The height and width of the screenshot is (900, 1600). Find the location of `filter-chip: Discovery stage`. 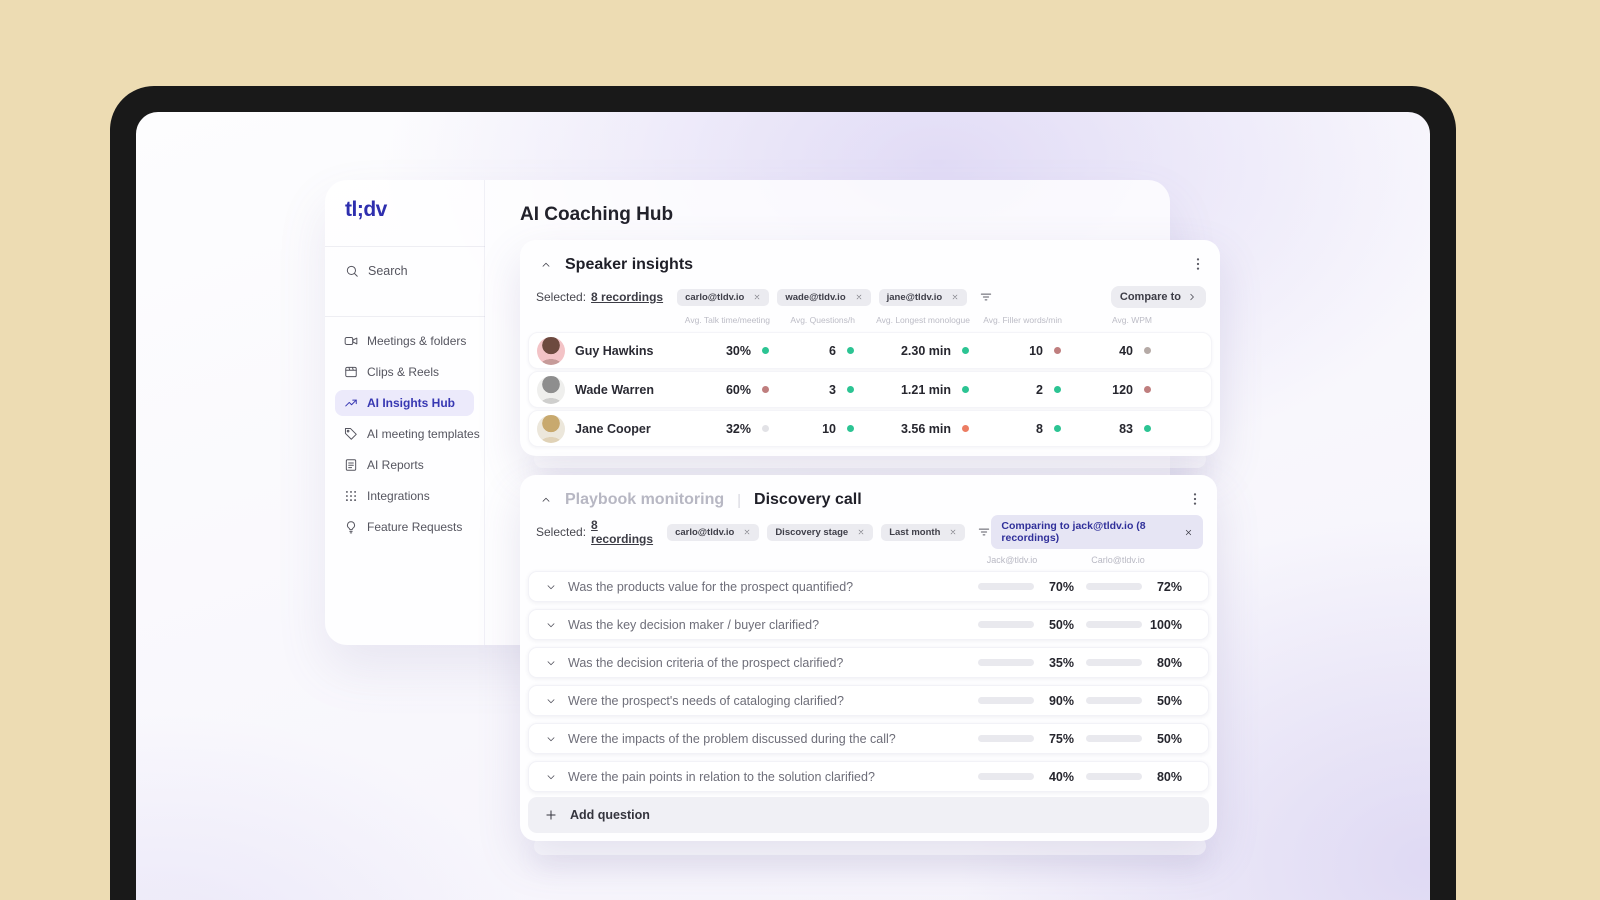

filter-chip: Discovery stage is located at coordinates (820, 532).